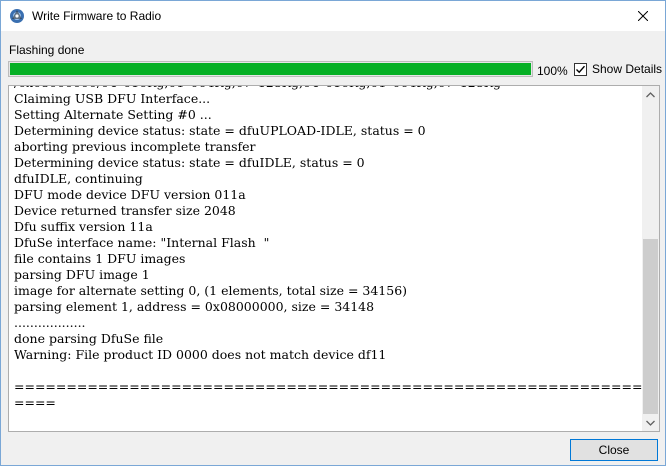  I want to click on close-button: Close, so click(614, 450).